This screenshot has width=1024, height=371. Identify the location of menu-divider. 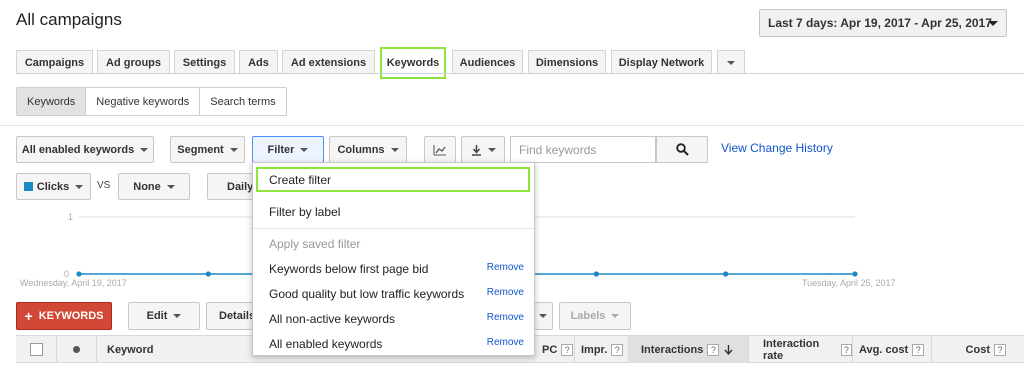
(393, 228).